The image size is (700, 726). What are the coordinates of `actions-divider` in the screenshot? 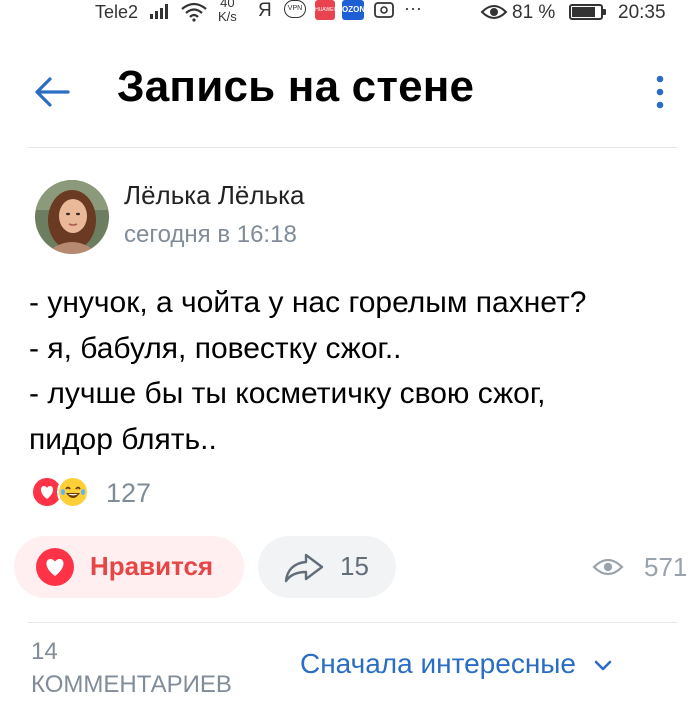 It's located at (353, 622).